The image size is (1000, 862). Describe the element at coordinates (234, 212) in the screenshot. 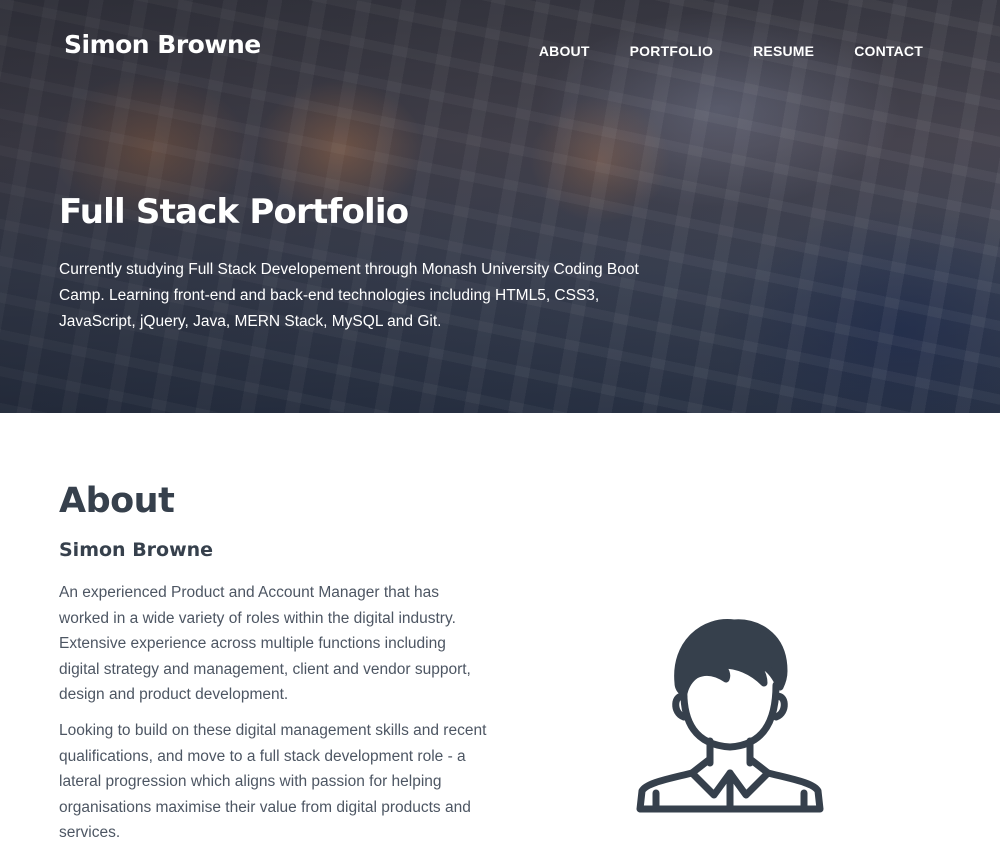

I see `hero-title: Full Stack Portfolio` at that location.